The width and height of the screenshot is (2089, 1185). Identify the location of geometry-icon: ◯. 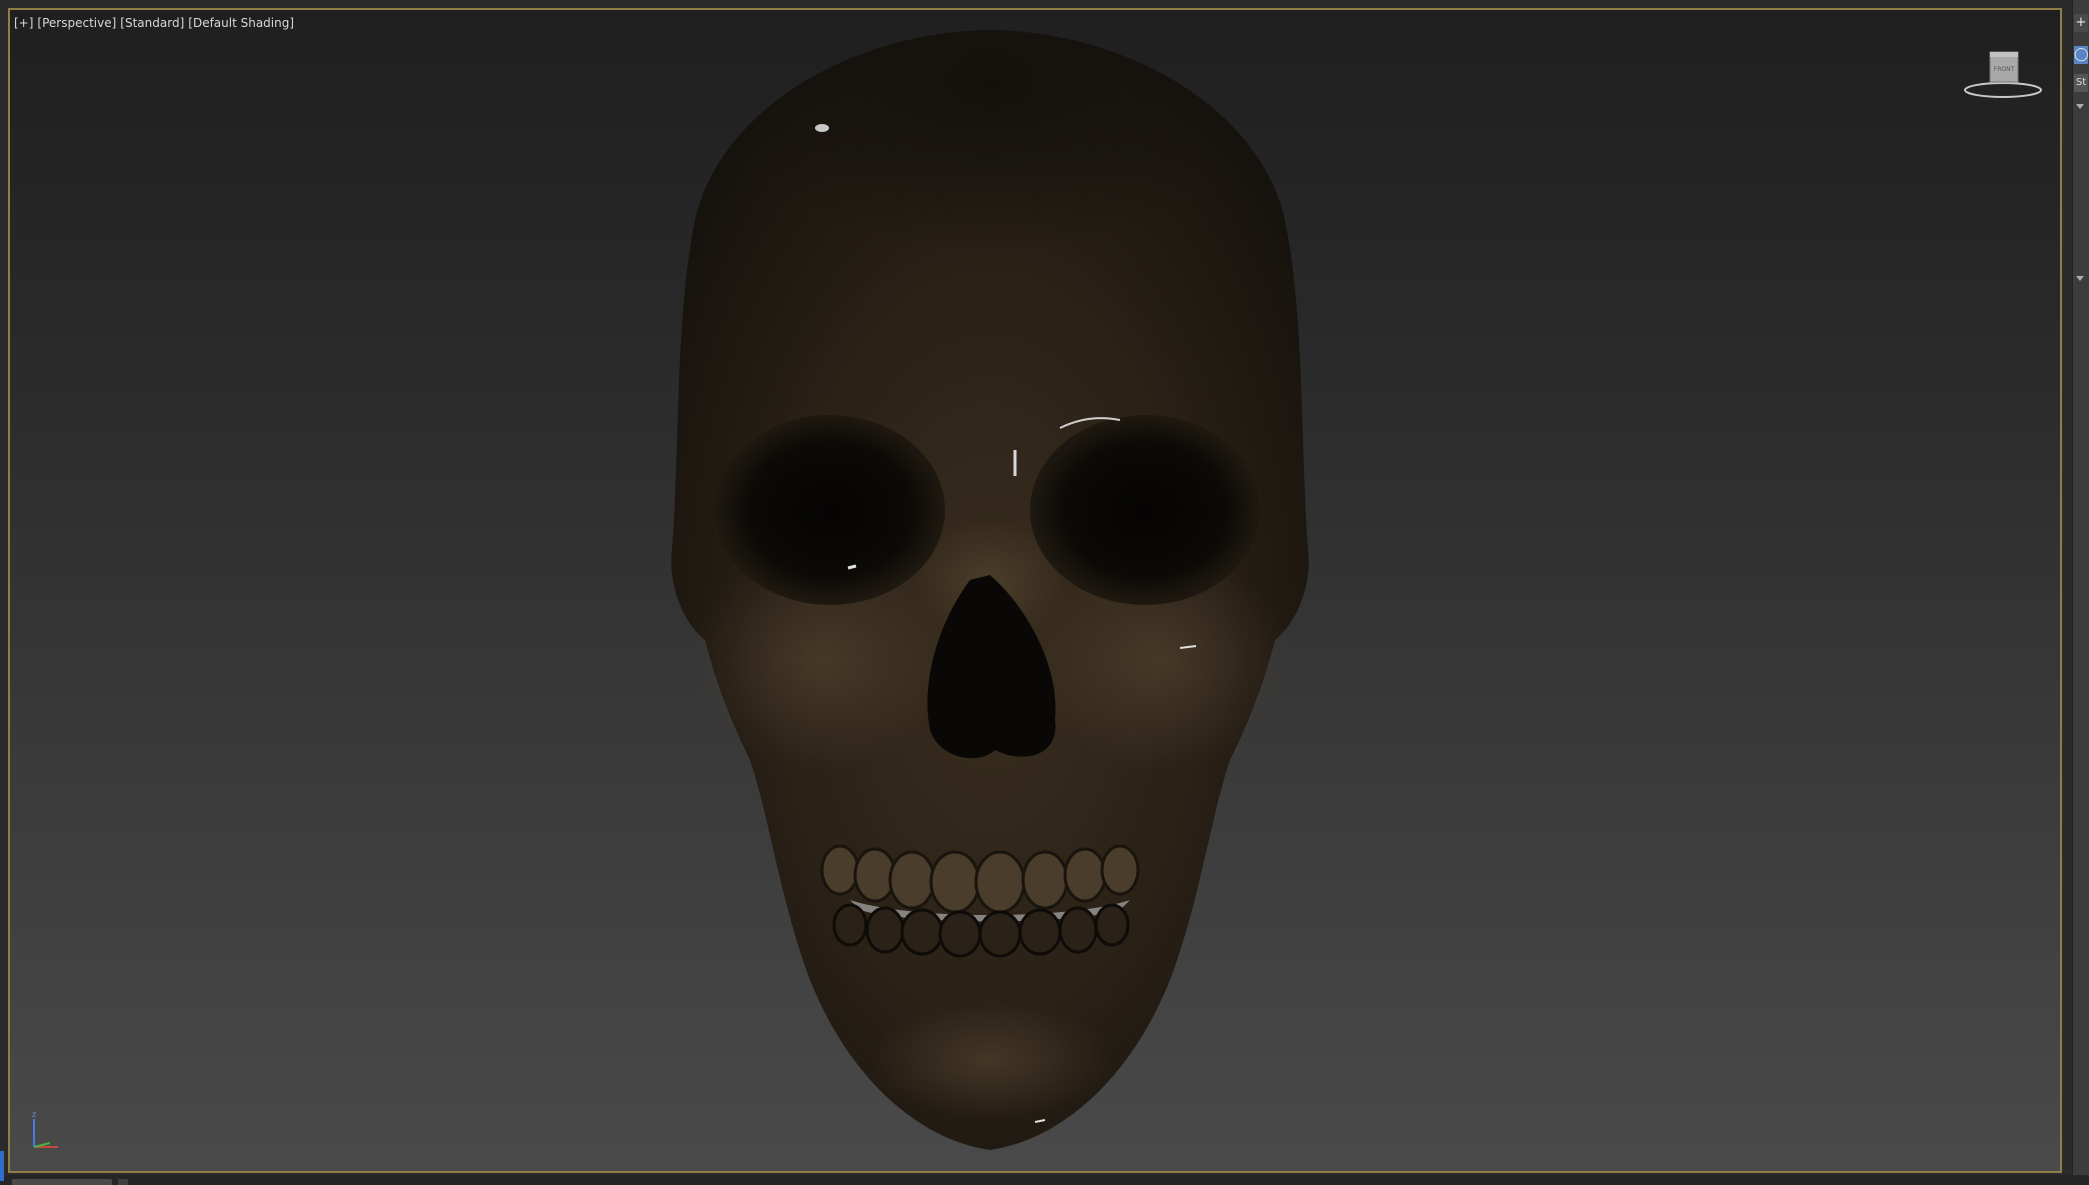
(2081, 54).